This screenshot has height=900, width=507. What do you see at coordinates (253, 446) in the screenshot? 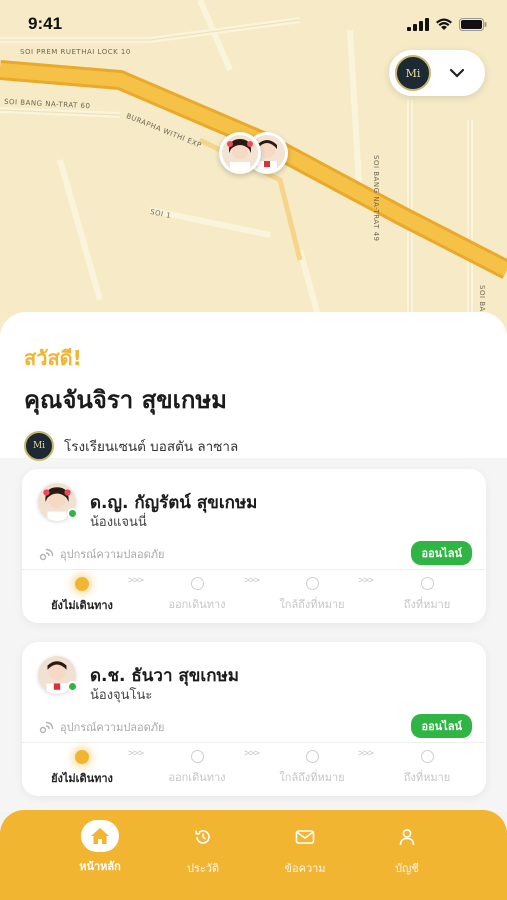
I see `school-row: Mi โรงเรียนเซนต์ บอสตัน ลาซาล` at bounding box center [253, 446].